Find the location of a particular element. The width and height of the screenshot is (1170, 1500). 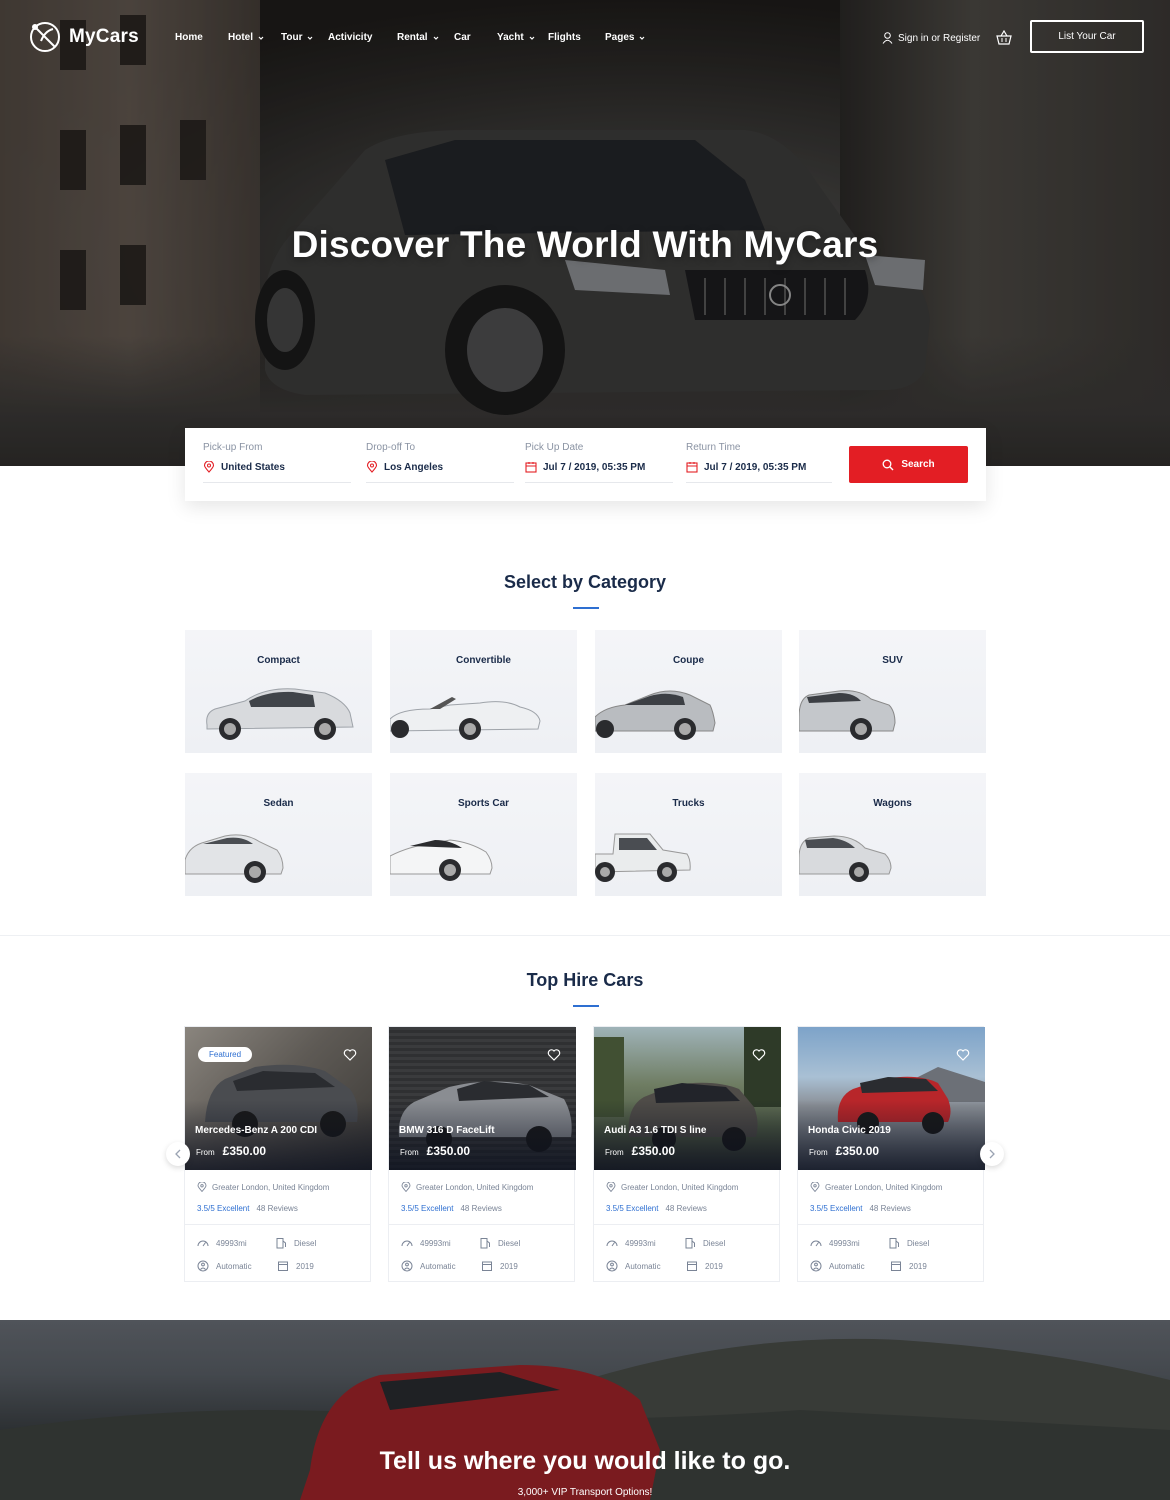

sports-car-image is located at coordinates (441, 860).